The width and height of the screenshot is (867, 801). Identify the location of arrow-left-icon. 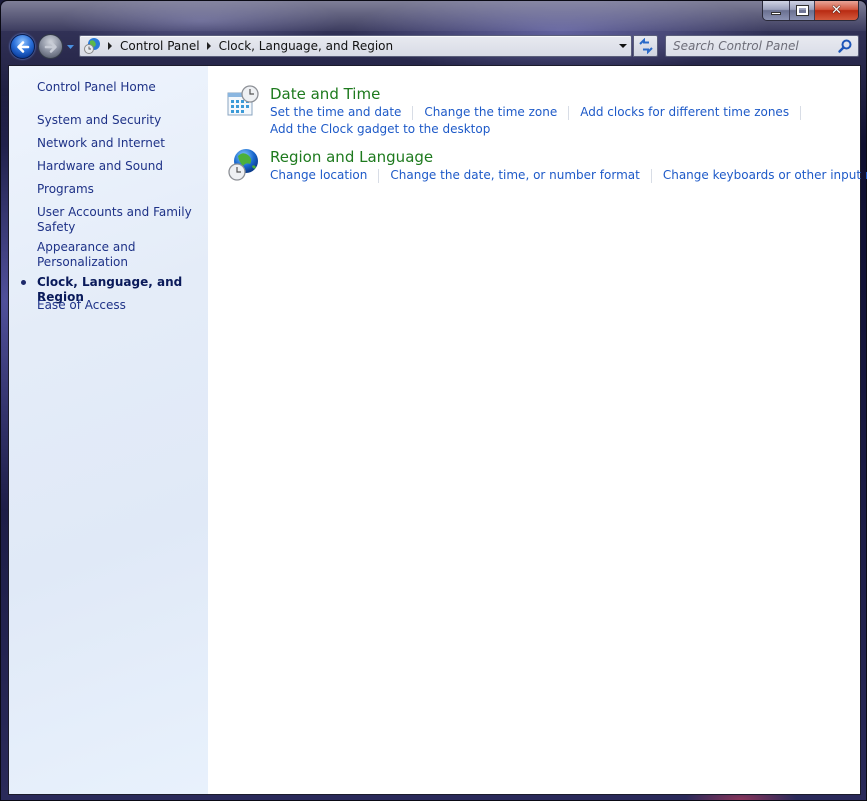
(22, 46).